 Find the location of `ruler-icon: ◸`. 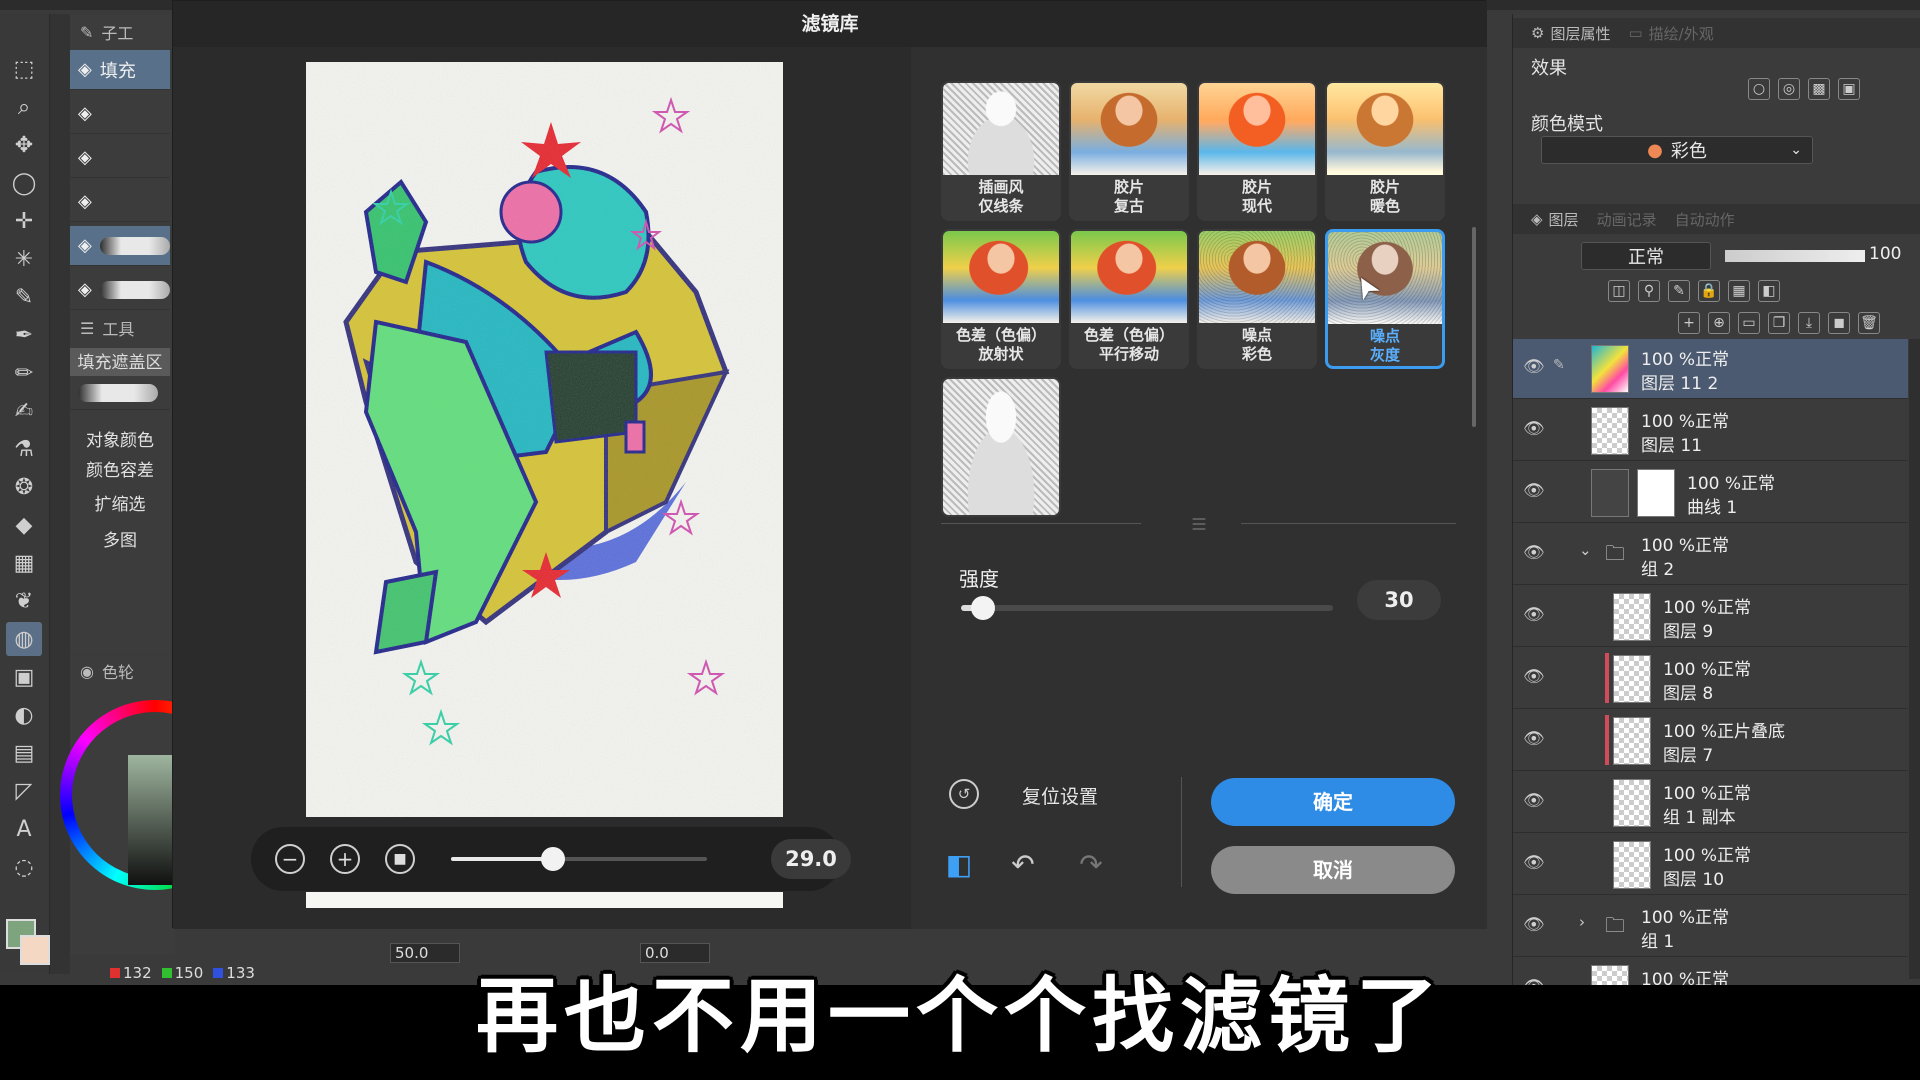

ruler-icon: ◸ is located at coordinates (24, 791).